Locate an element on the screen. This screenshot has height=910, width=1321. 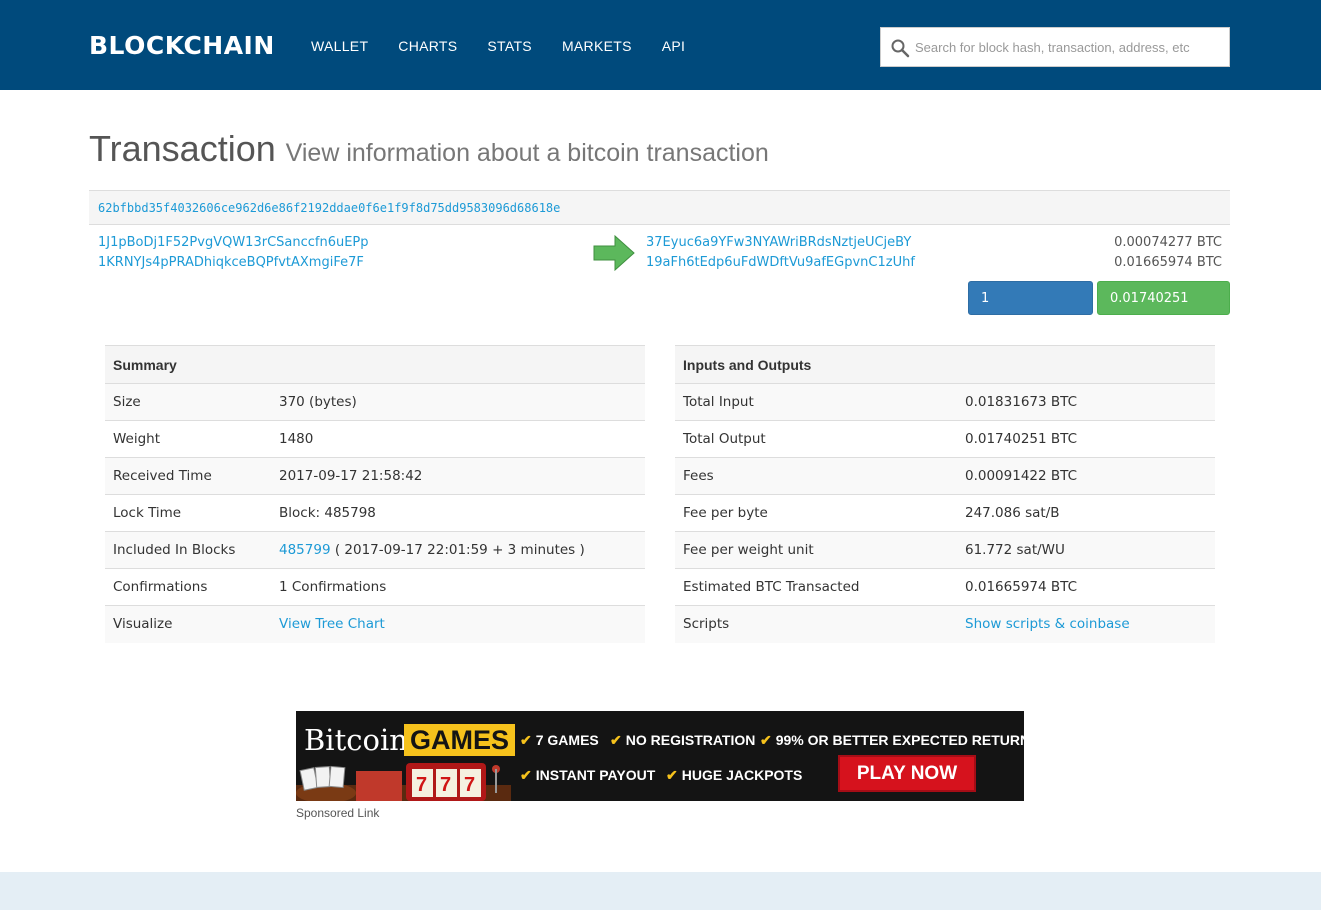
table-row: Weight 1480 is located at coordinates (375, 439).